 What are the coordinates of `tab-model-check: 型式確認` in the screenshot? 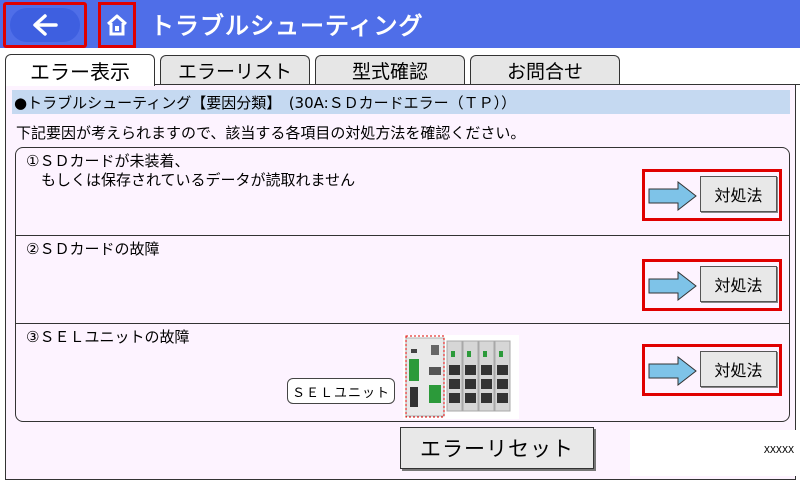 It's located at (390, 70).